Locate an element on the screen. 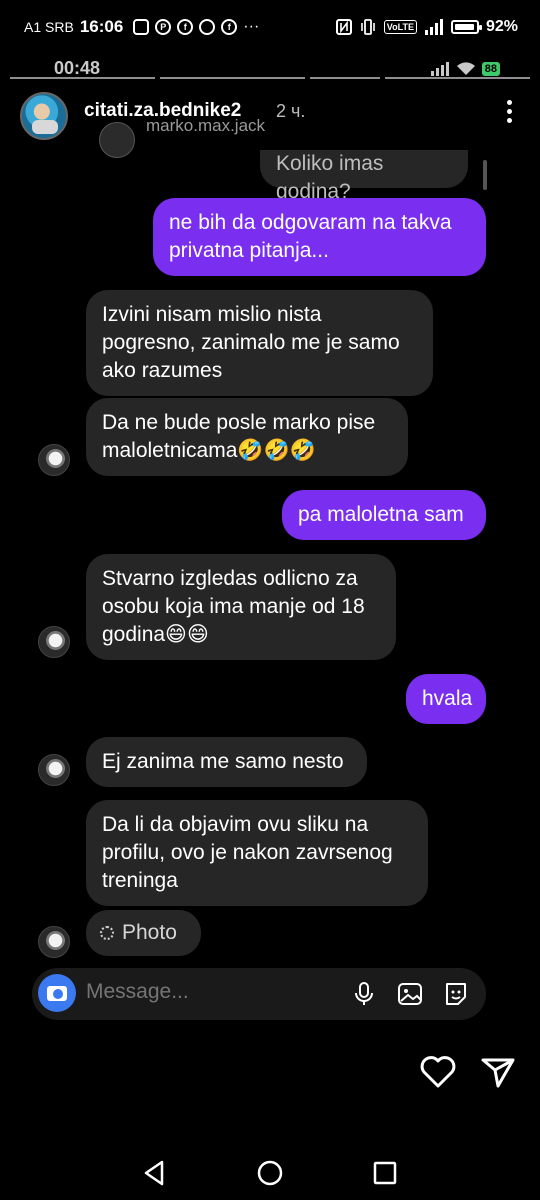 The width and height of the screenshot is (540, 1200). pinterest-icon: P is located at coordinates (163, 27).